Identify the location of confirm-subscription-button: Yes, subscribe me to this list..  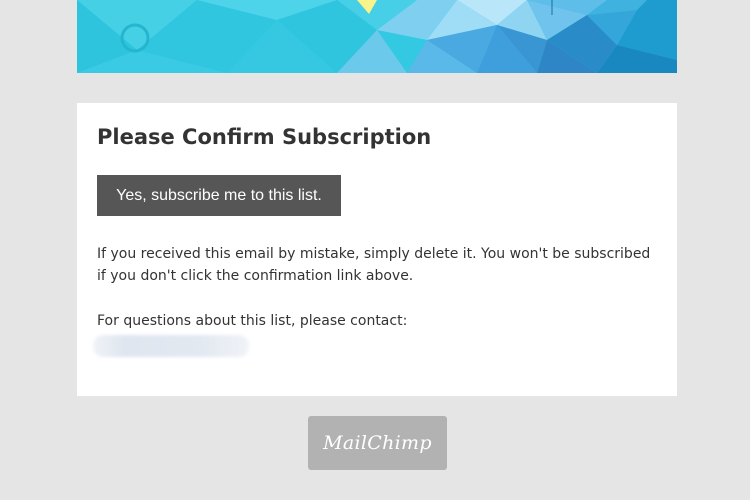
(219, 195).